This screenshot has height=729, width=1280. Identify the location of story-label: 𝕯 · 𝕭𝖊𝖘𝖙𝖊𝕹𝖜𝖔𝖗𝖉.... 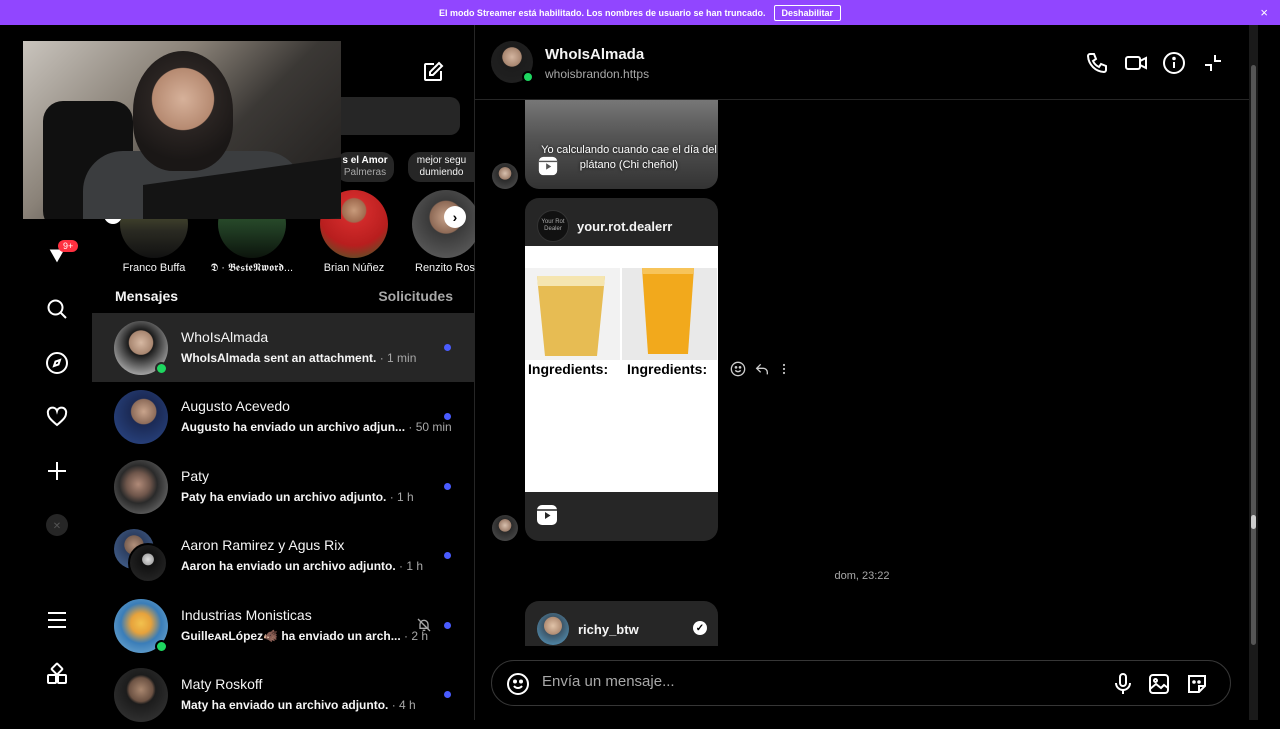
(252, 268).